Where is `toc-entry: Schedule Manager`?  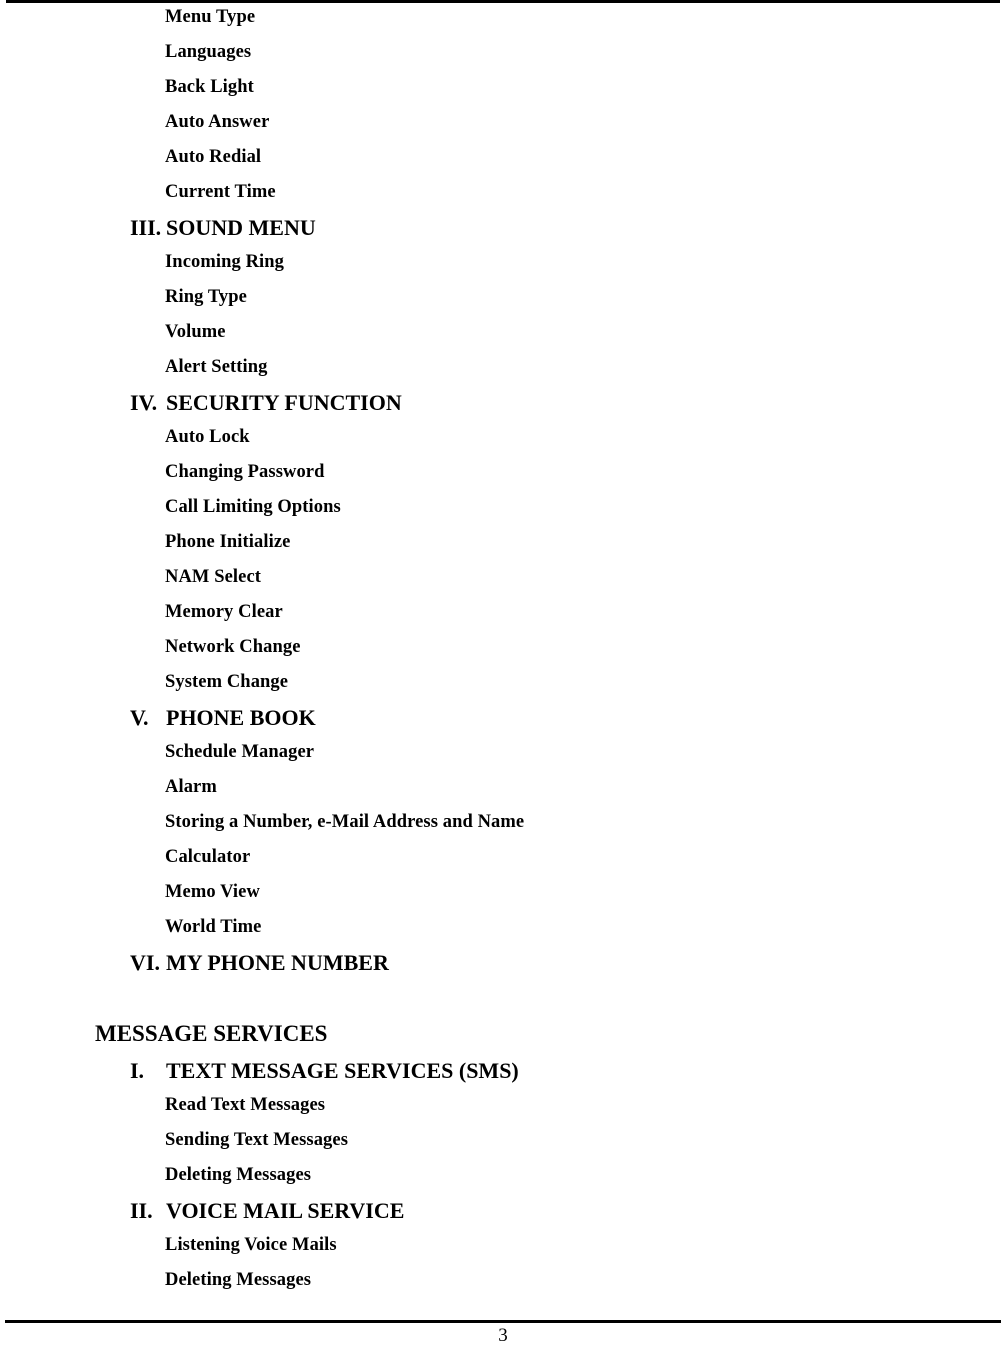 toc-entry: Schedule Manager is located at coordinates (240, 752).